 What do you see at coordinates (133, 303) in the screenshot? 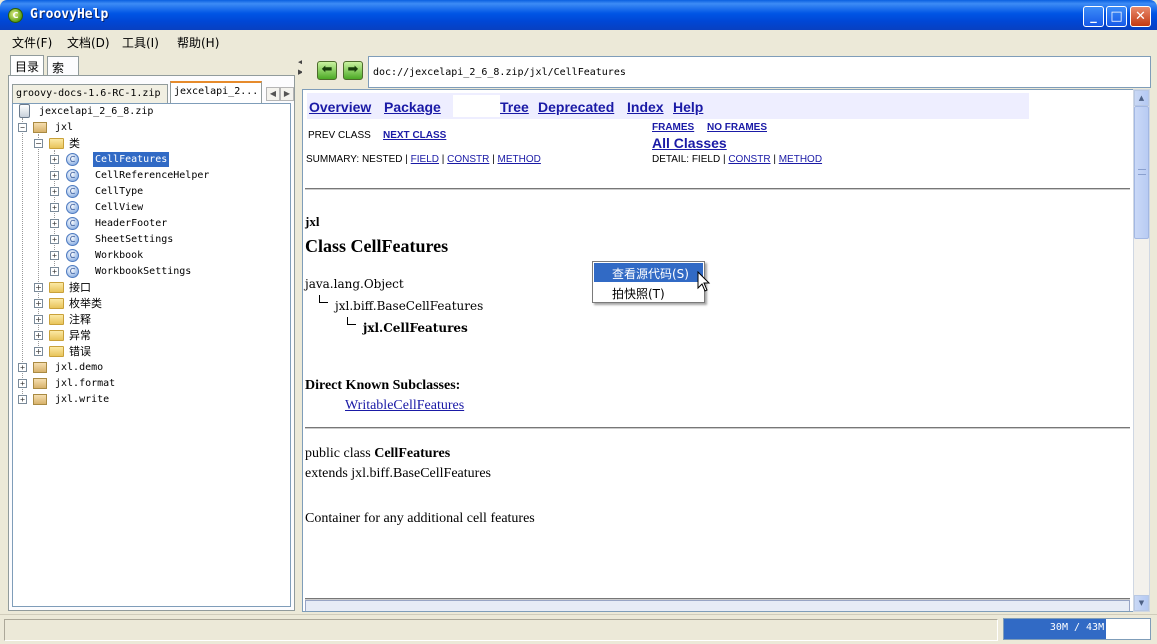
I see `tree-node-enums-folder: + 枚举类` at bounding box center [133, 303].